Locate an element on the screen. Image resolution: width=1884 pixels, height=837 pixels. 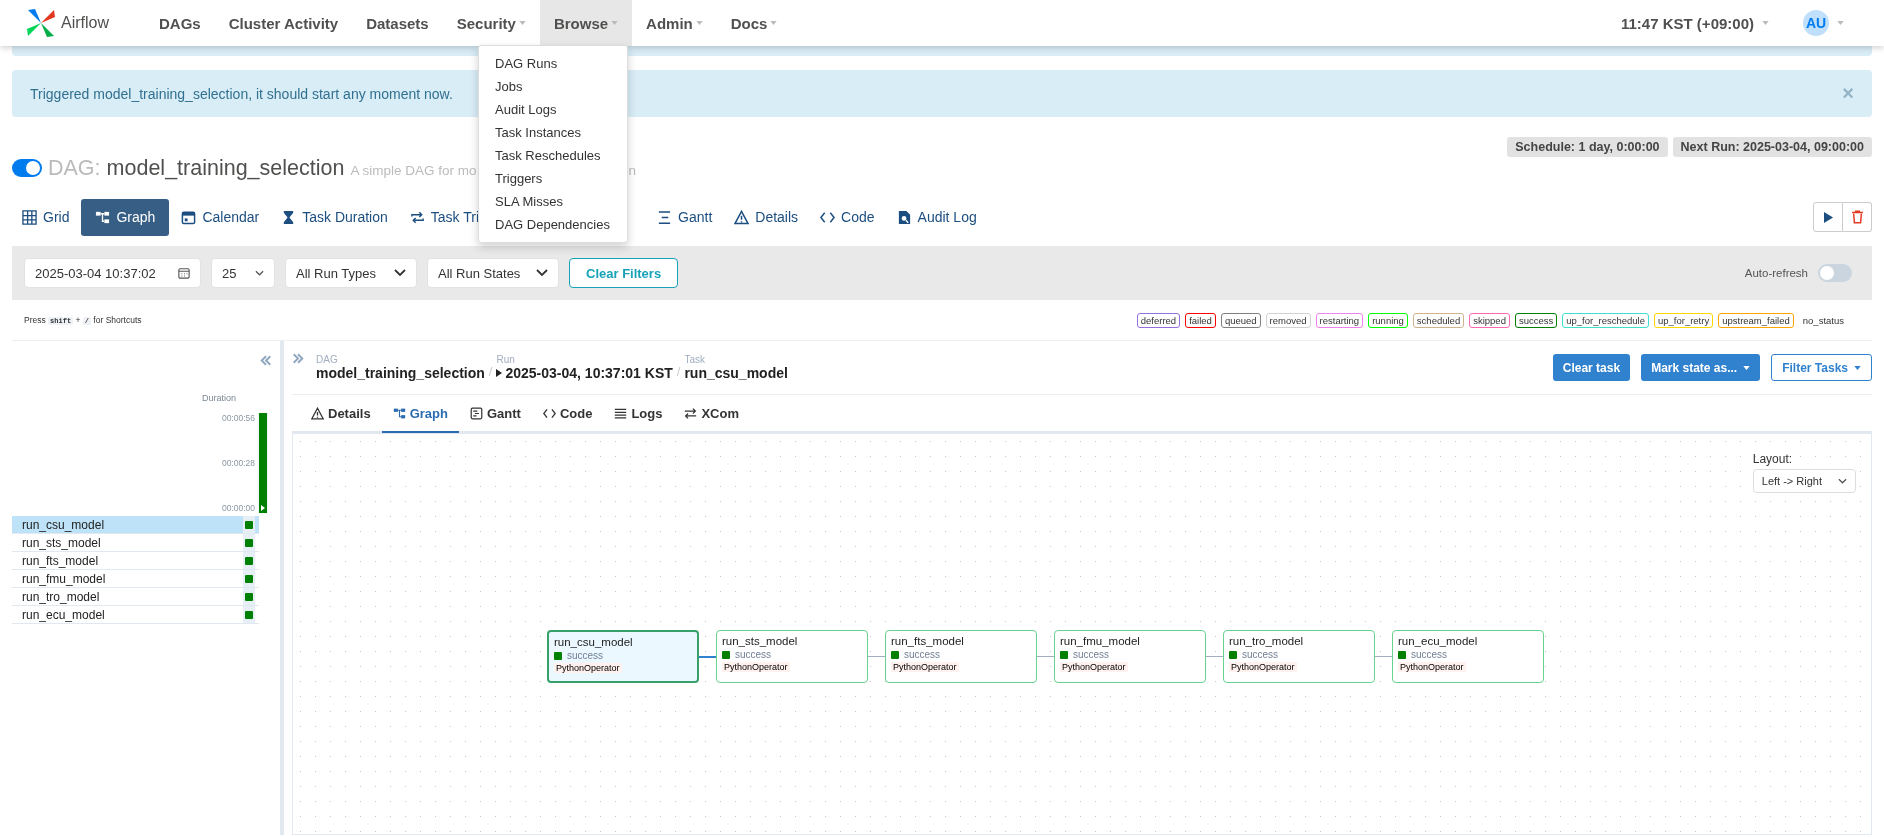
status-legend-tag: success is located at coordinates (1536, 320).